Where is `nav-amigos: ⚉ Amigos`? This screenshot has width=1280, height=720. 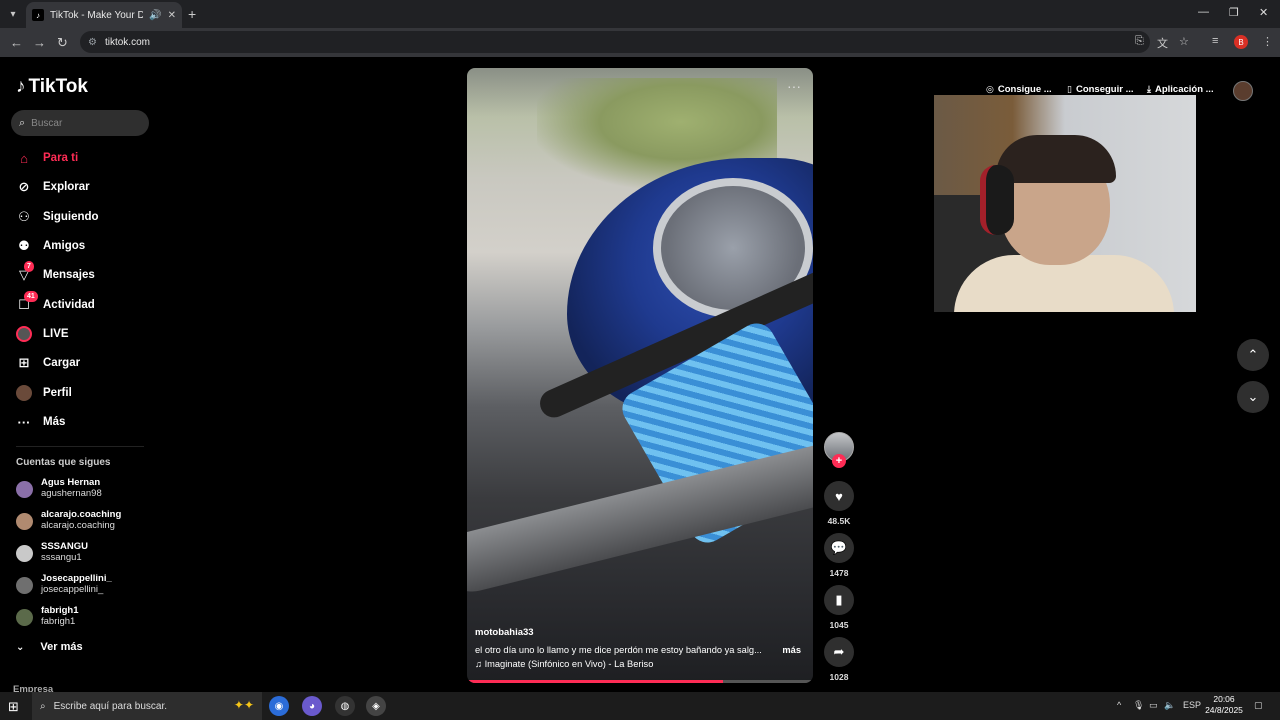 nav-amigos: ⚉ Amigos is located at coordinates (86, 246).